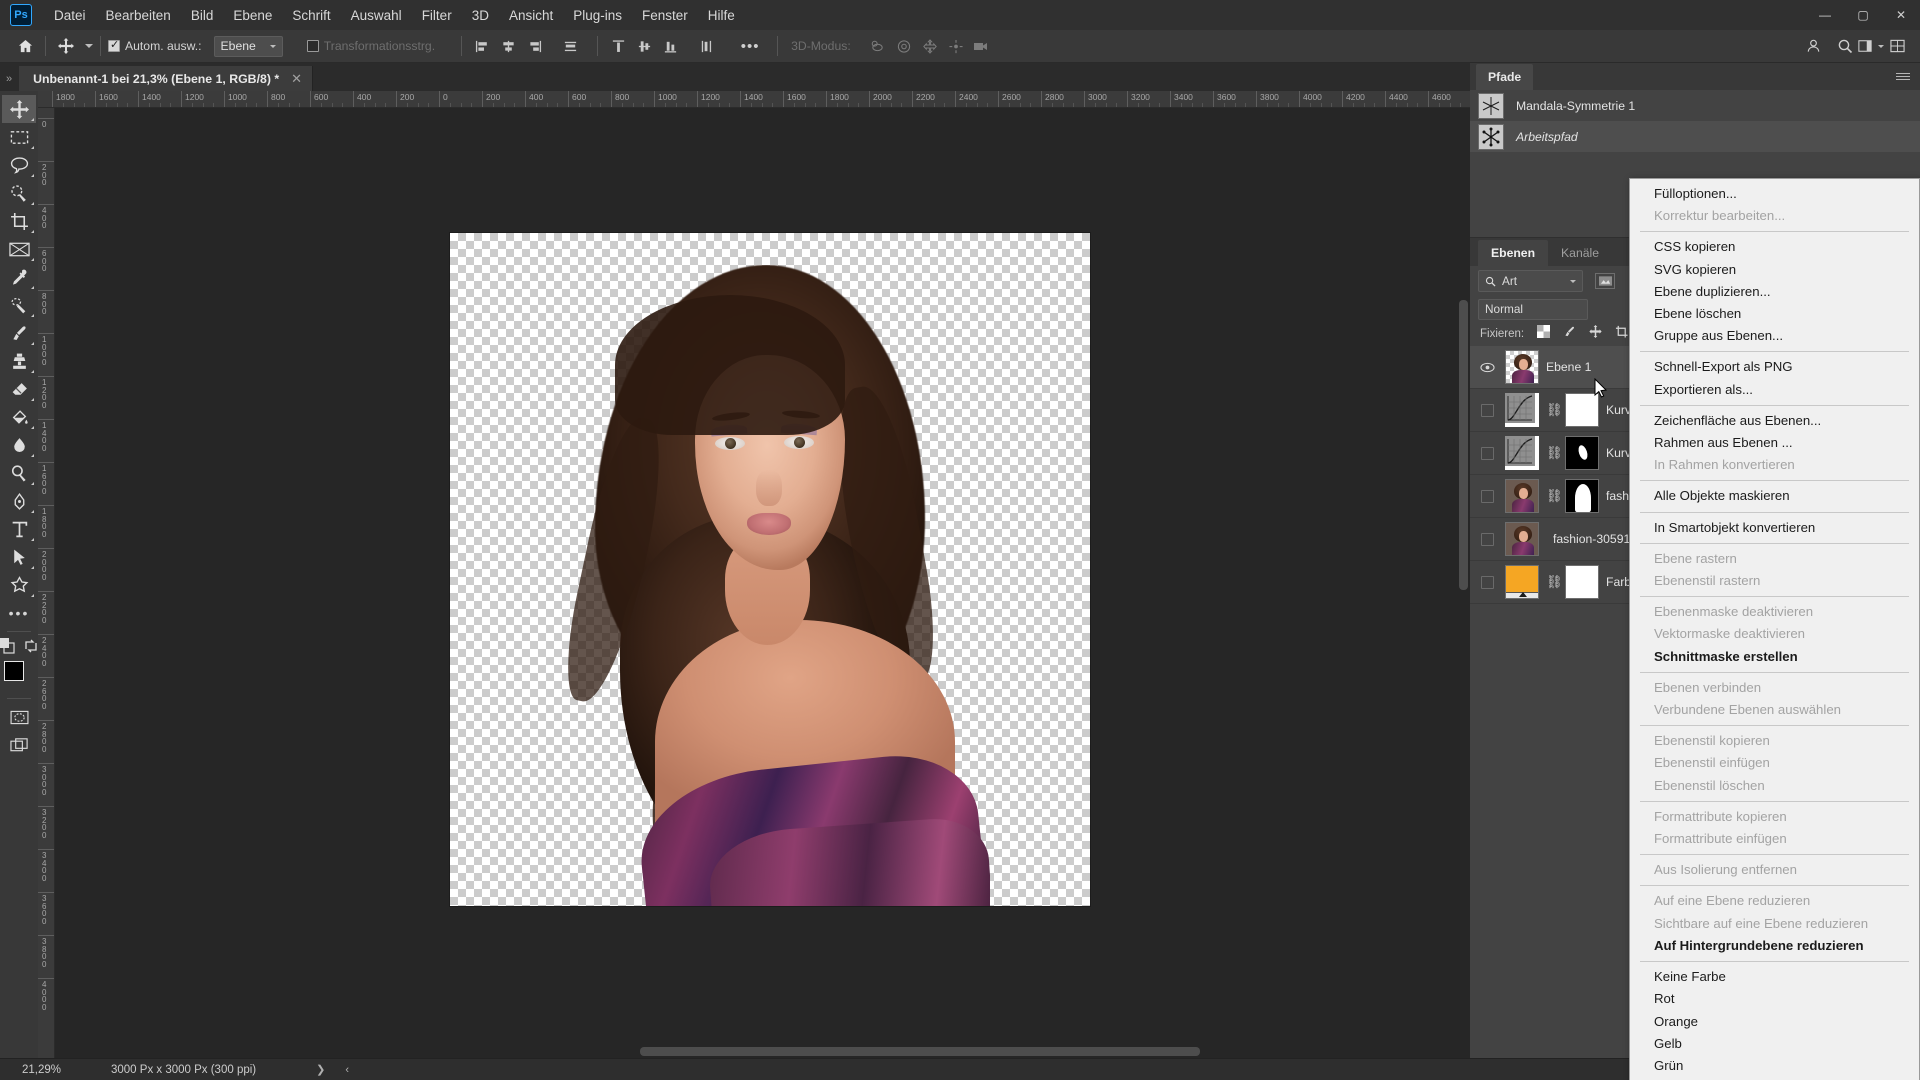 This screenshot has width=1920, height=1080. Describe the element at coordinates (376, 15) in the screenshot. I see `menu-auswahl: Auswahl` at that location.